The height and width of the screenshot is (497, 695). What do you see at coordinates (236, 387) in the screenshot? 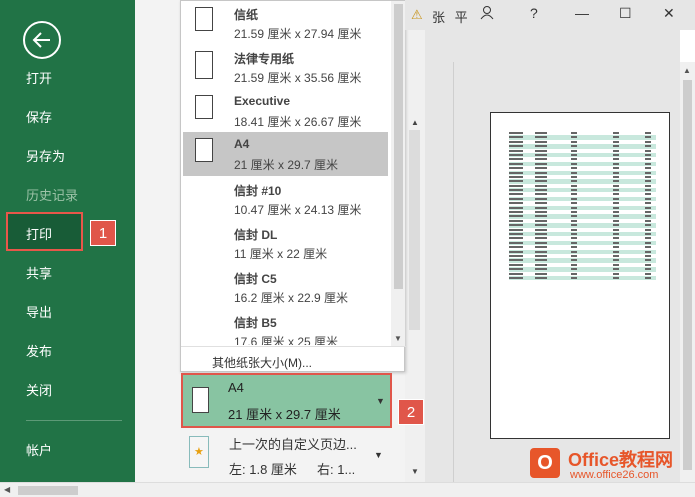
I see `selected-paper-name: A4` at bounding box center [236, 387].